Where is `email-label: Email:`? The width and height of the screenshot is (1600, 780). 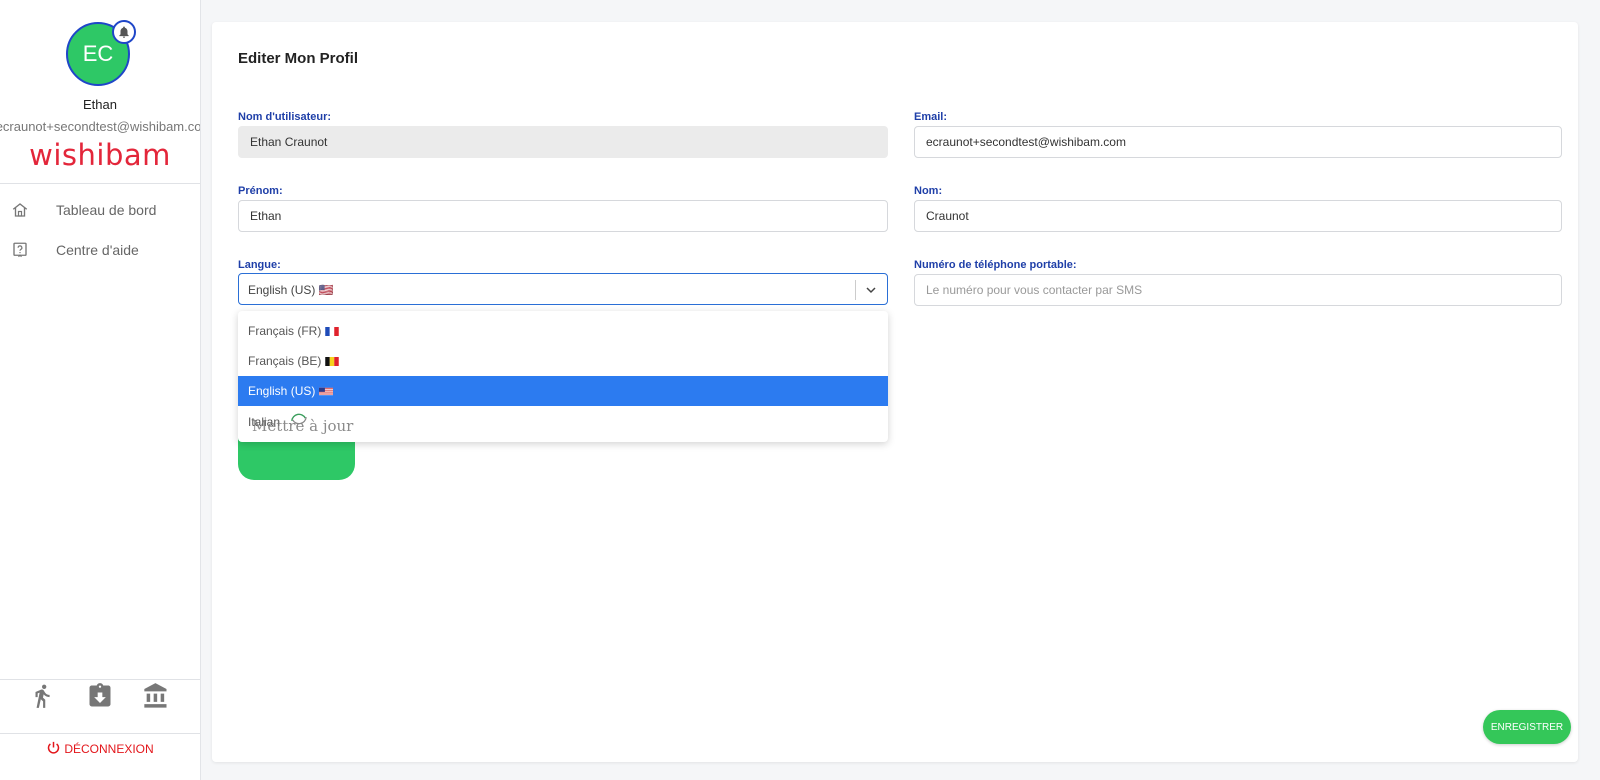 email-label: Email: is located at coordinates (931, 117).